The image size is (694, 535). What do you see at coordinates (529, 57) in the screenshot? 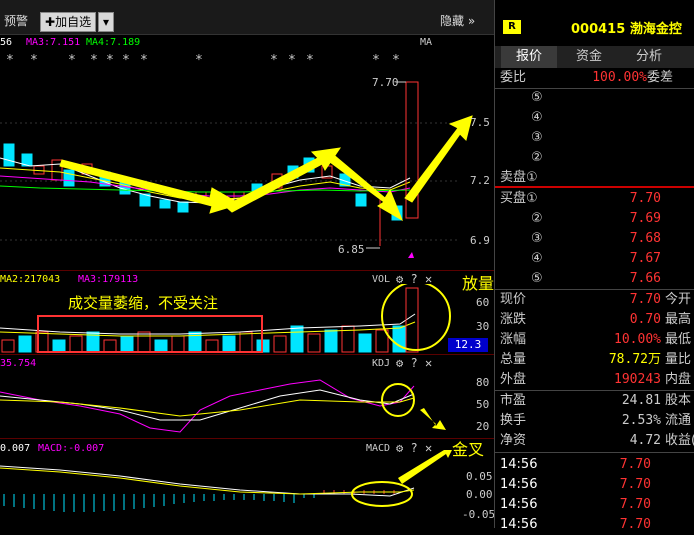
I see `tab-quote: 报价` at bounding box center [529, 57].